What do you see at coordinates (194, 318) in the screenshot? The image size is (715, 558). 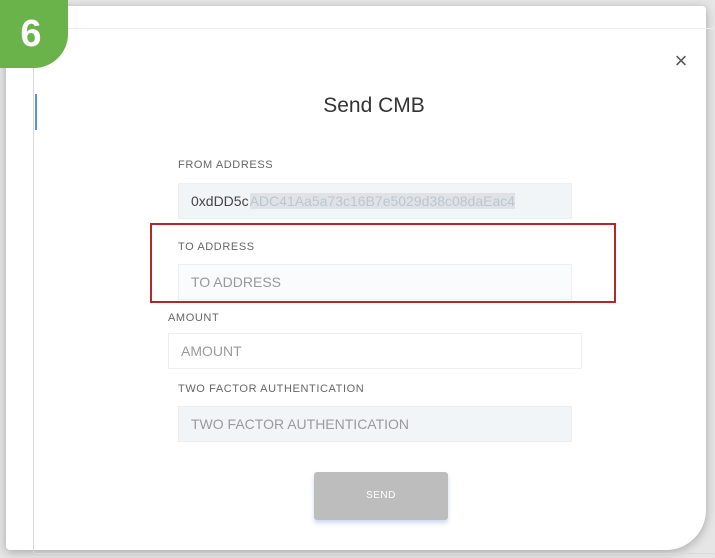 I see `amount-label: AMOUNT` at bounding box center [194, 318].